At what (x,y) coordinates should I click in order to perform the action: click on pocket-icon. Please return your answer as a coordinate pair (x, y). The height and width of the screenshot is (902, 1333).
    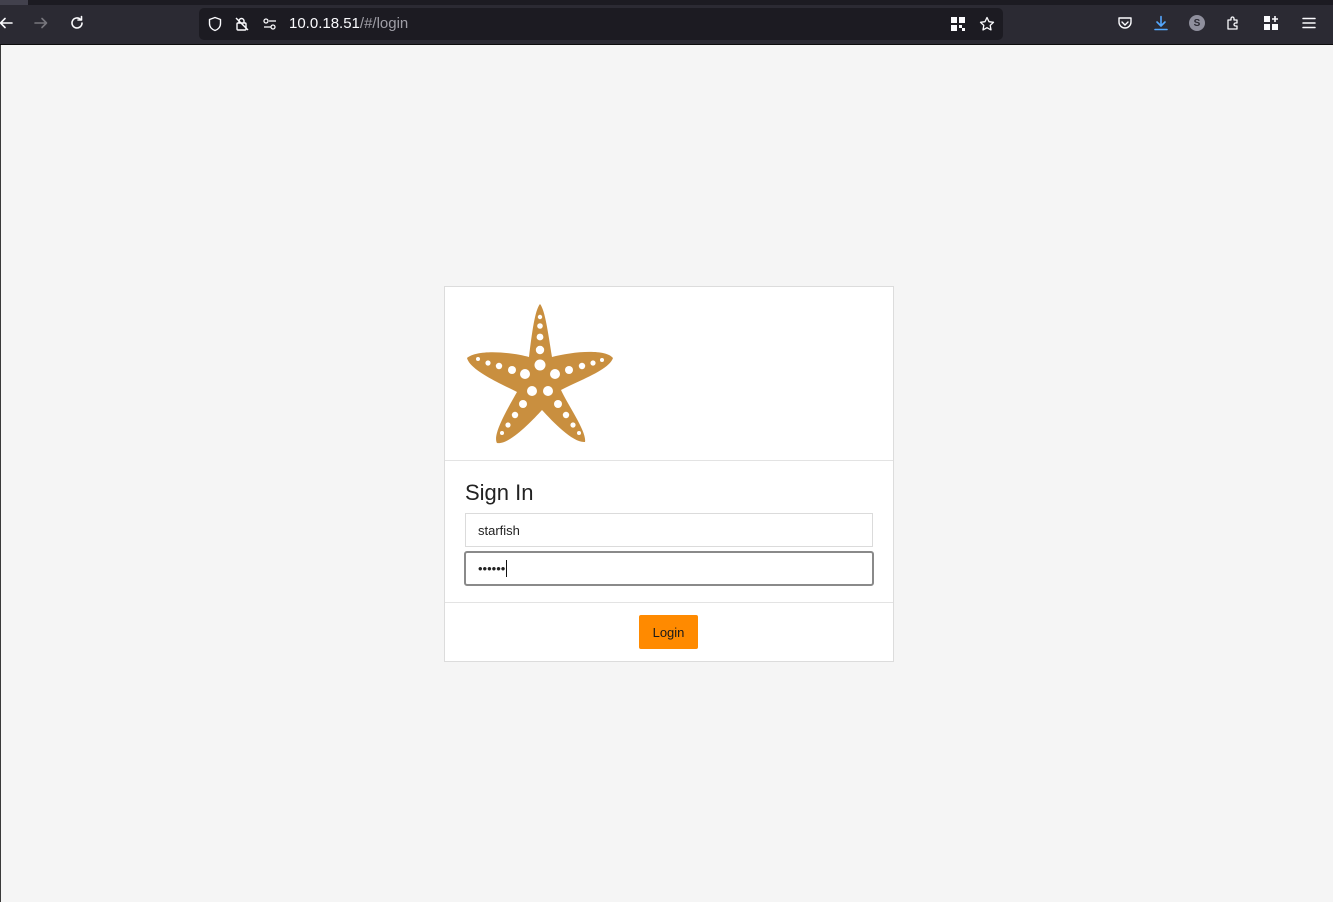
    Looking at the image, I should click on (1125, 23).